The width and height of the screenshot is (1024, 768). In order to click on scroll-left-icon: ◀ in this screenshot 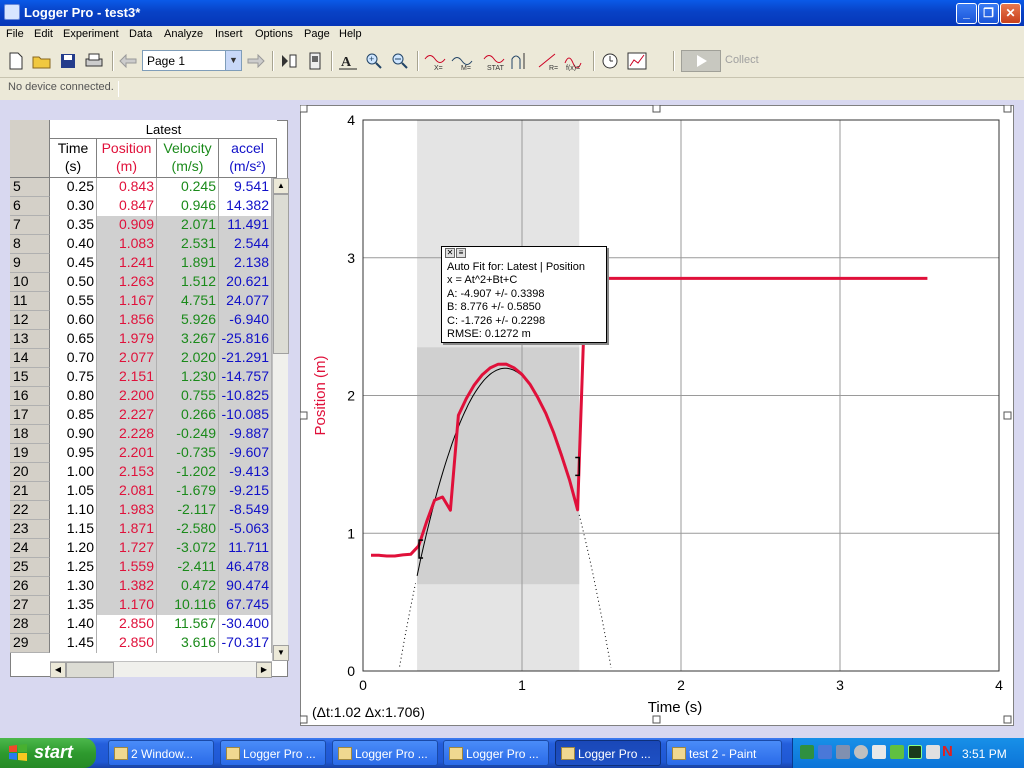, I will do `click(58, 670)`.